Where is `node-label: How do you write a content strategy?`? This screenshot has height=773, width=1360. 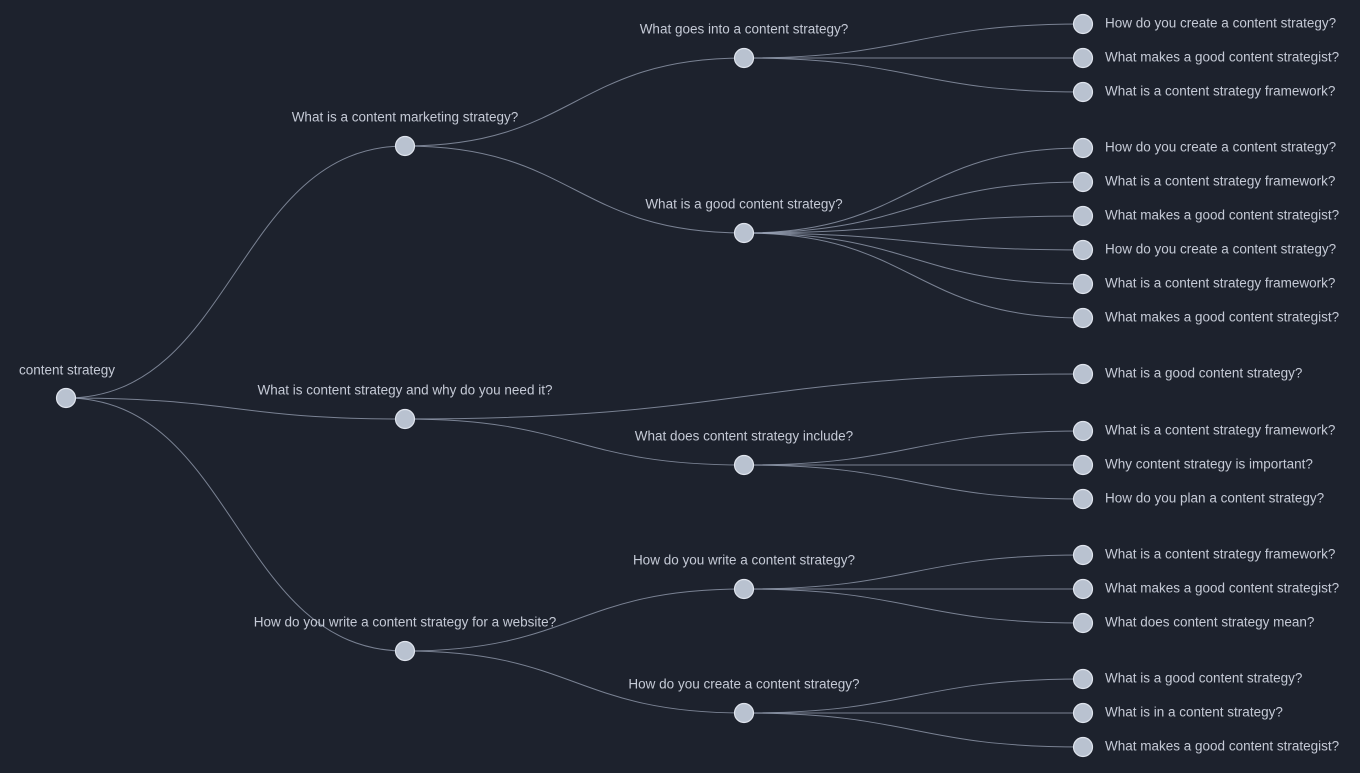
node-label: How do you write a content strategy? is located at coordinates (744, 560).